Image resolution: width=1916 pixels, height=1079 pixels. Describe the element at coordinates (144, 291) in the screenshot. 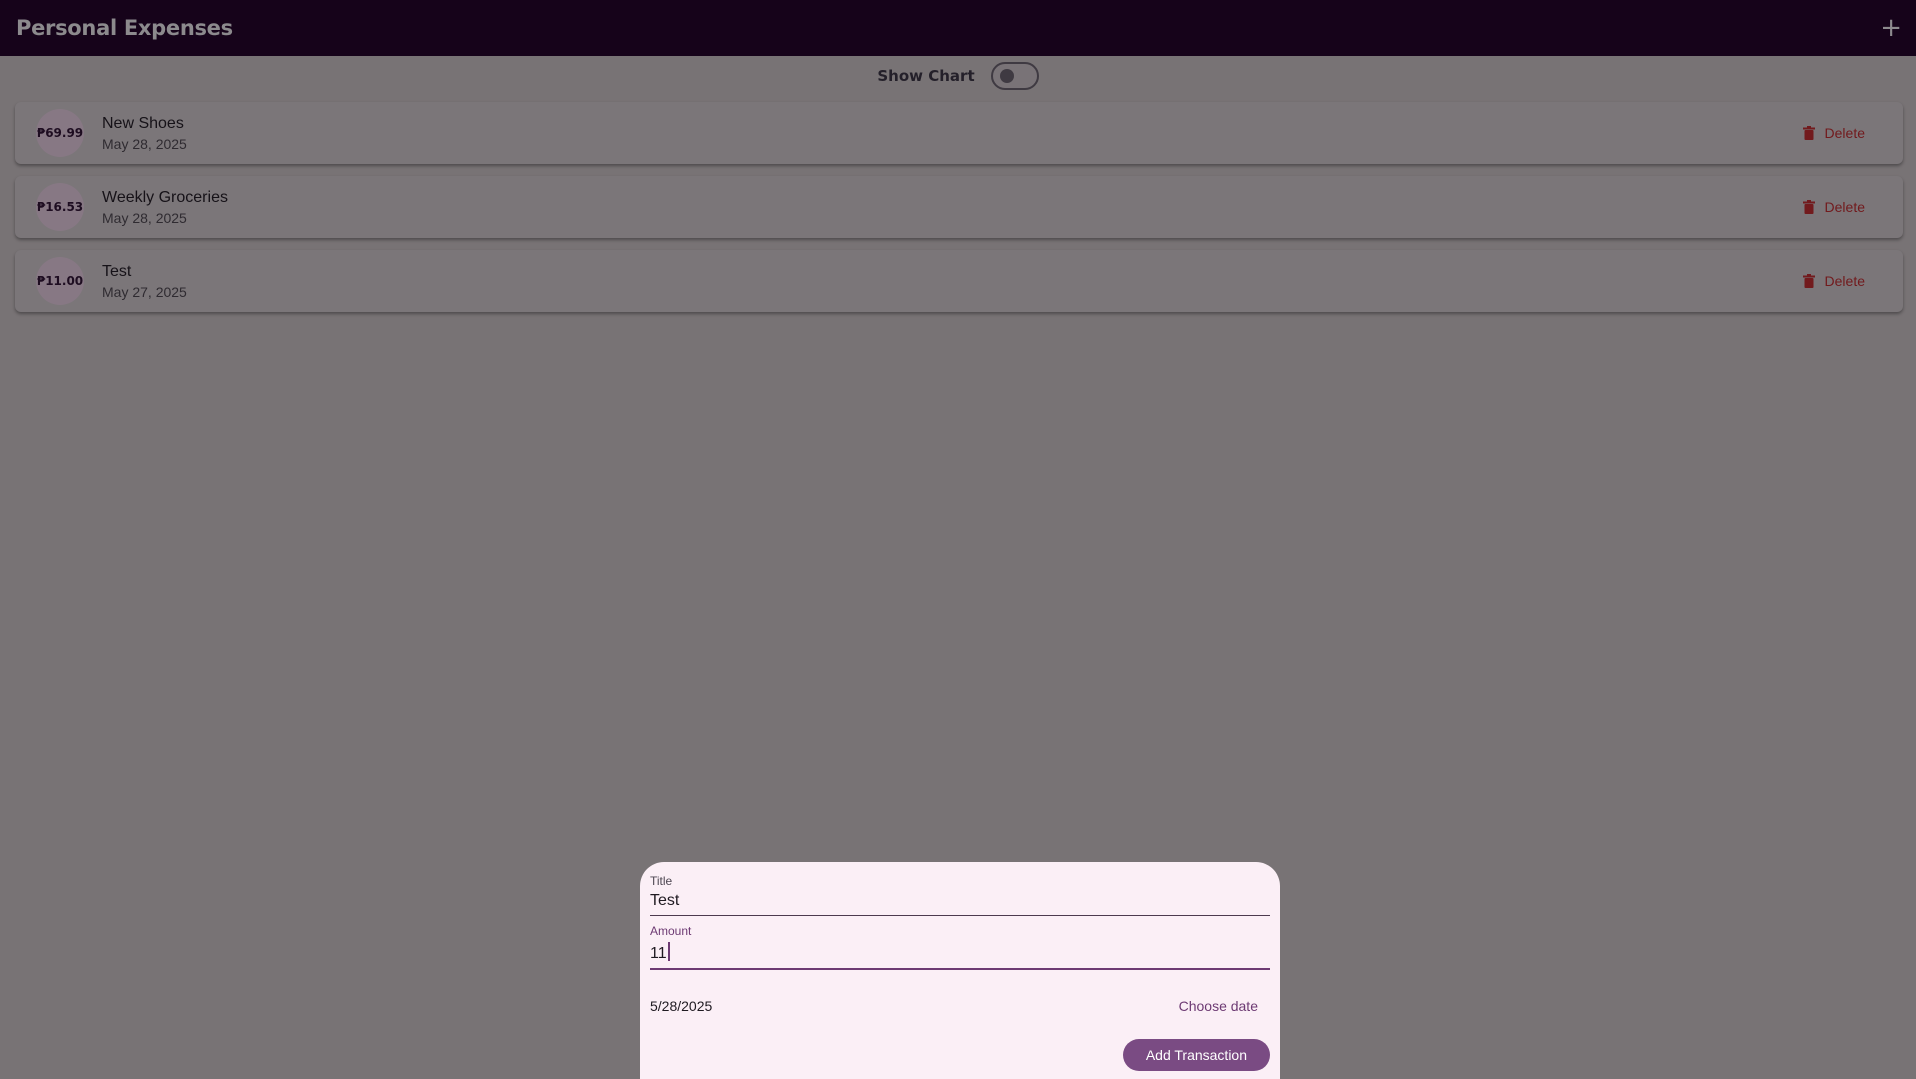

I see `transaction-date: May 27, 2025` at that location.